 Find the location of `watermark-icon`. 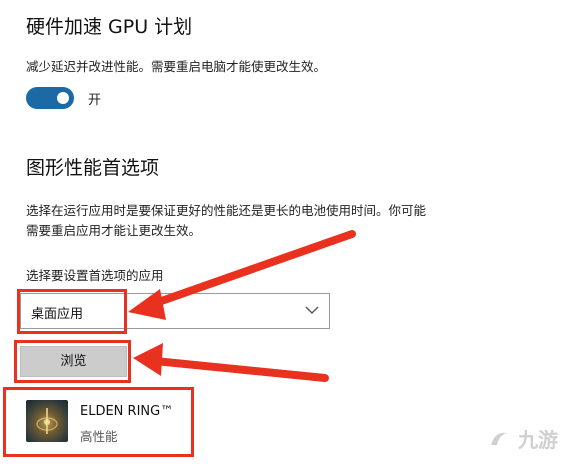

watermark-icon is located at coordinates (499, 438).